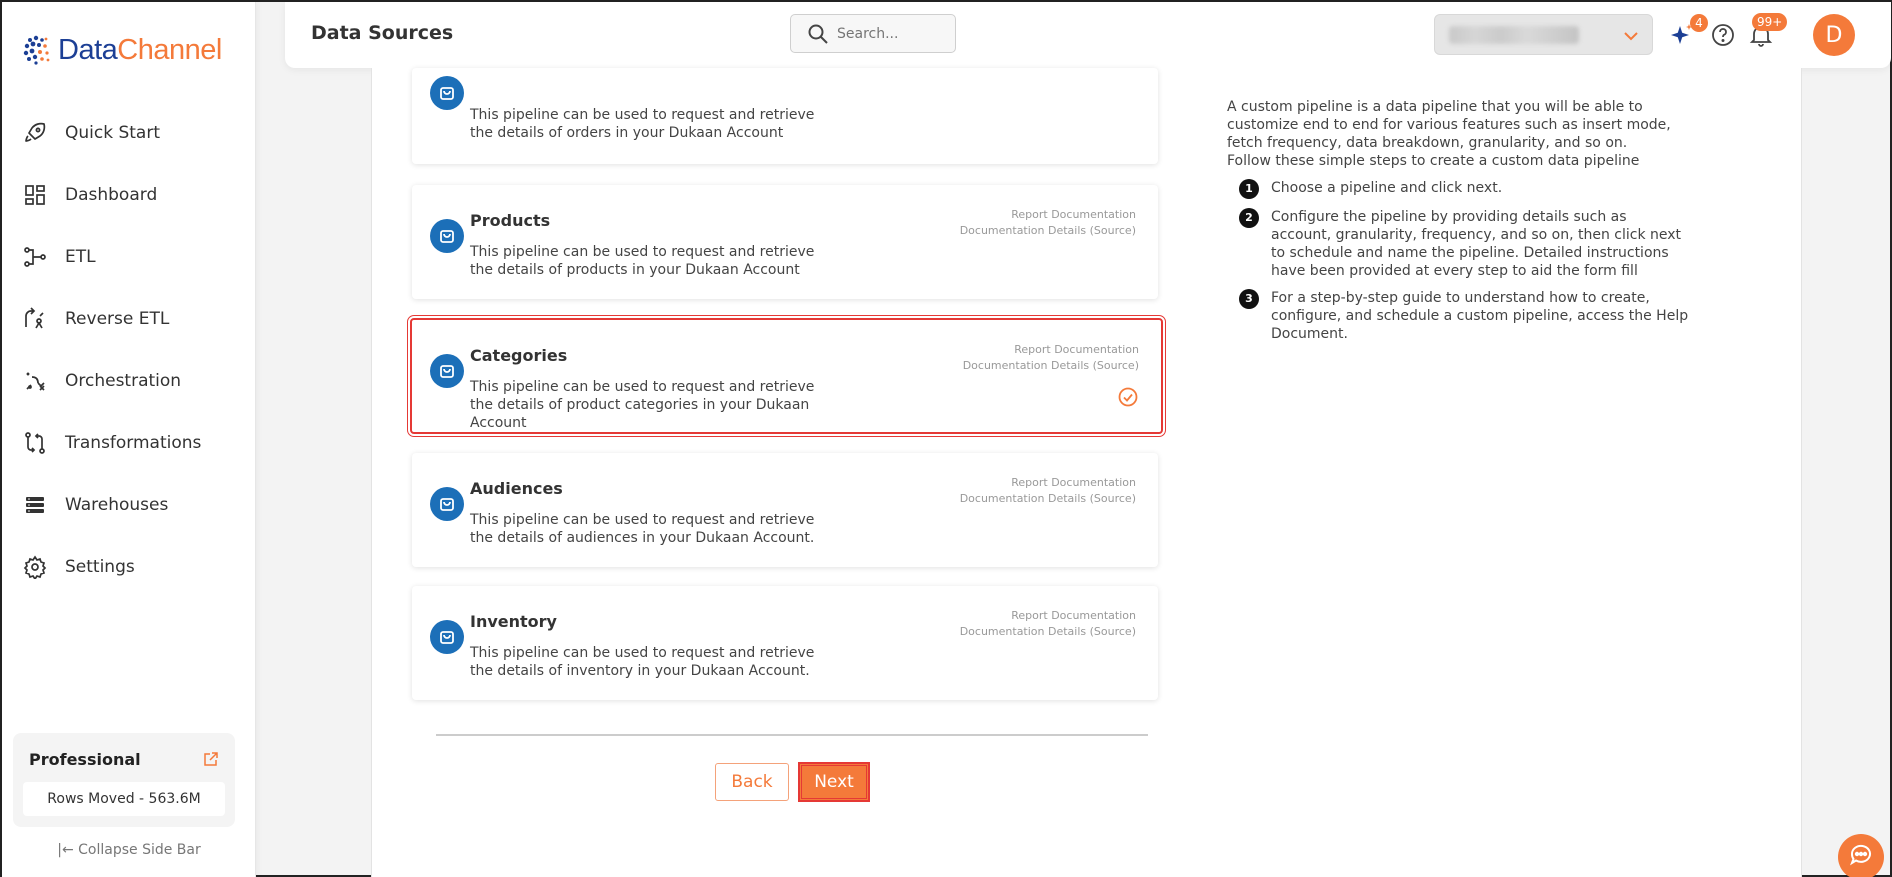  What do you see at coordinates (35, 319) in the screenshot?
I see `reverse-etl-icon` at bounding box center [35, 319].